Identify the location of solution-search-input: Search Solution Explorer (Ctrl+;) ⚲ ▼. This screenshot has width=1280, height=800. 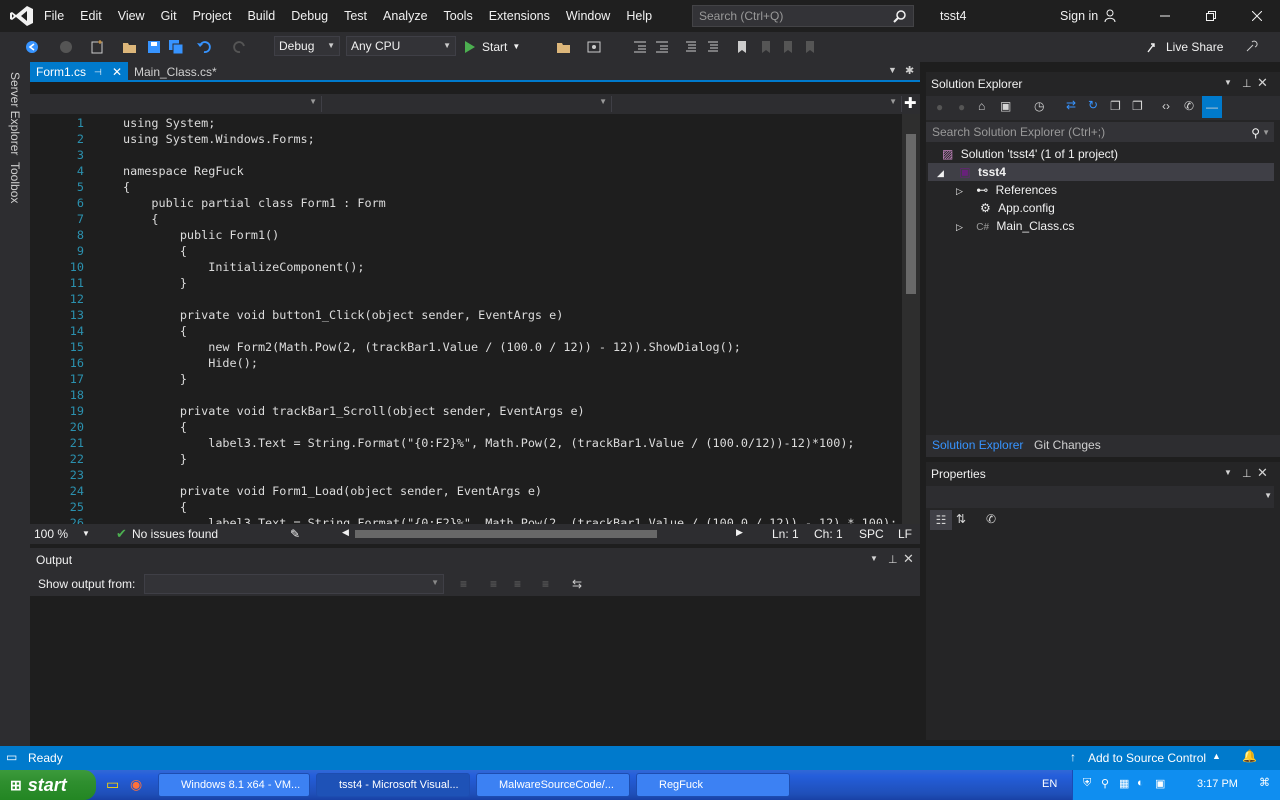
(1100, 132).